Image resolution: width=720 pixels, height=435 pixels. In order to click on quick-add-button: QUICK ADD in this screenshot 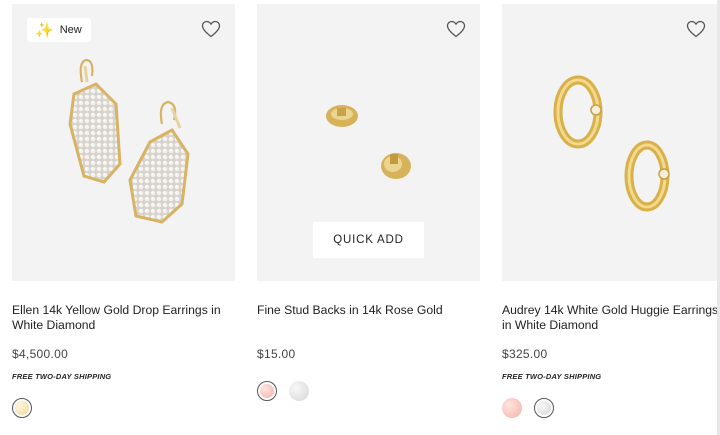, I will do `click(368, 240)`.